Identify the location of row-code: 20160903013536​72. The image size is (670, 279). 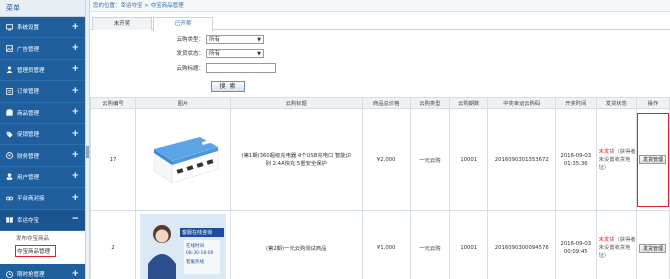
(521, 159).